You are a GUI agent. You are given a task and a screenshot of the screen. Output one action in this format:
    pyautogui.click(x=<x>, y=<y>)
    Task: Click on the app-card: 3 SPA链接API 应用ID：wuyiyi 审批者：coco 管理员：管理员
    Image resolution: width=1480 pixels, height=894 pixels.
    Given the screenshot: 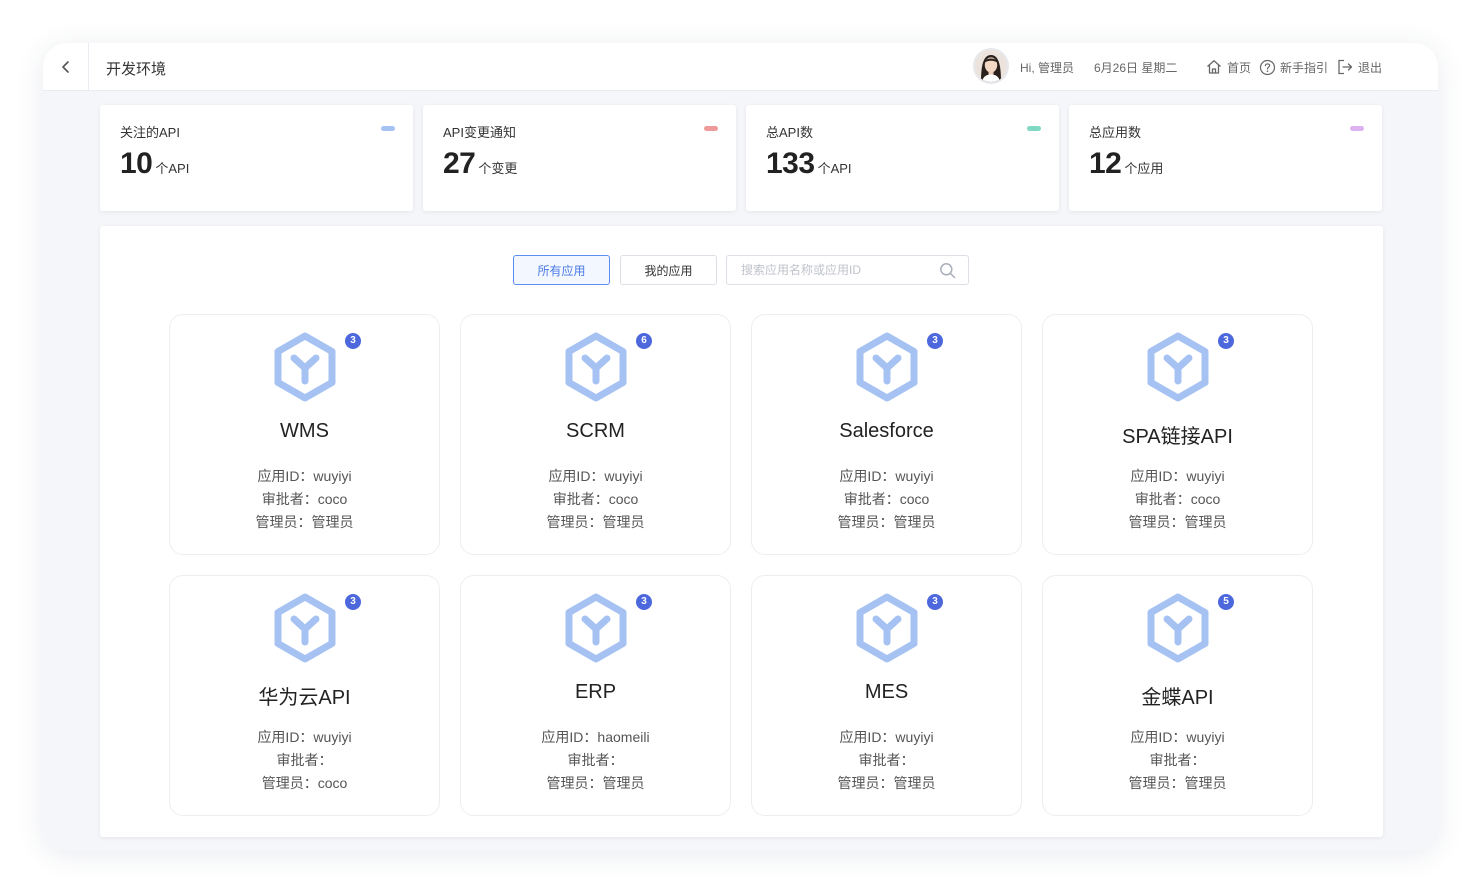 What is the action you would take?
    pyautogui.click(x=1177, y=434)
    